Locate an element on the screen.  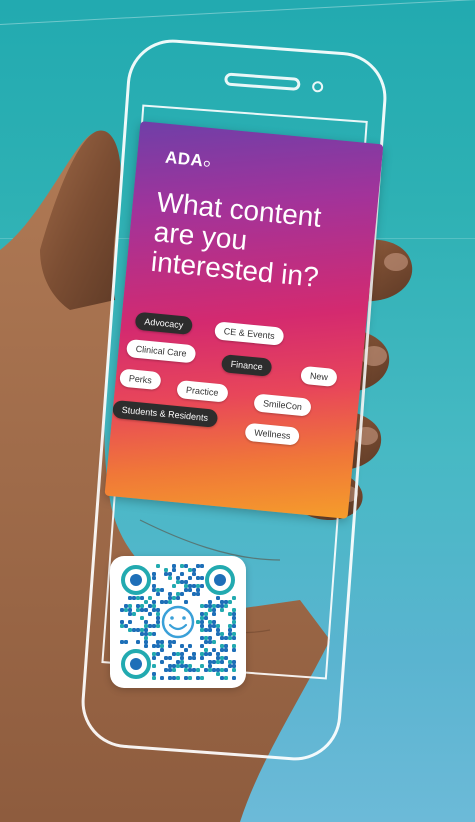
topic-chip-smilecon: SmileCon is located at coordinates (282, 405).